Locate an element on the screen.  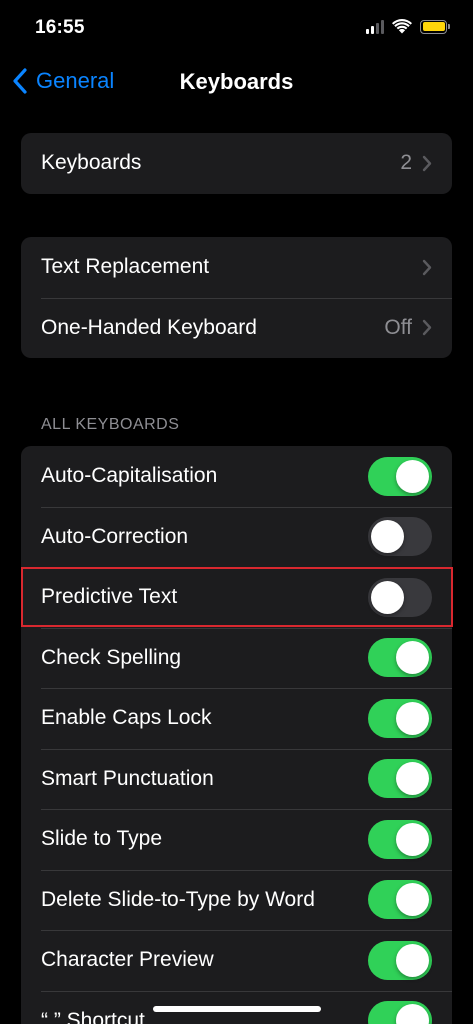
slide-to-type-toggle is located at coordinates (400, 839).